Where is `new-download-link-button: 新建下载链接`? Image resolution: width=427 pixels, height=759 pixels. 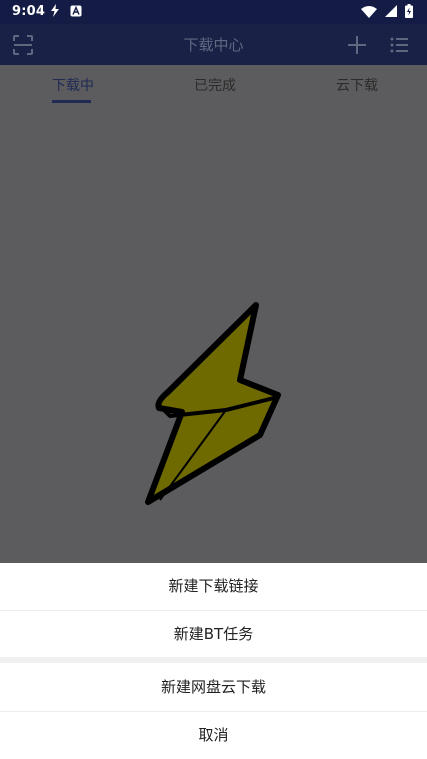
new-download-link-button: 新建下载链接 is located at coordinates (213, 586).